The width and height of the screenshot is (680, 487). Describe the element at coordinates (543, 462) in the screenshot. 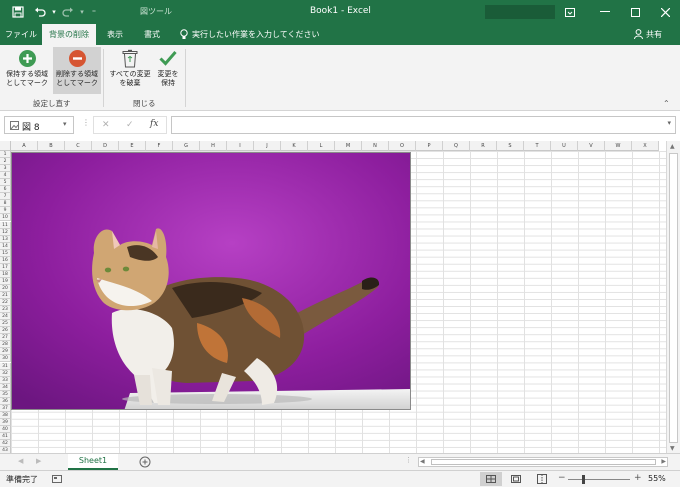

I see `horizontal-scrollbar: ◀ ▶` at that location.